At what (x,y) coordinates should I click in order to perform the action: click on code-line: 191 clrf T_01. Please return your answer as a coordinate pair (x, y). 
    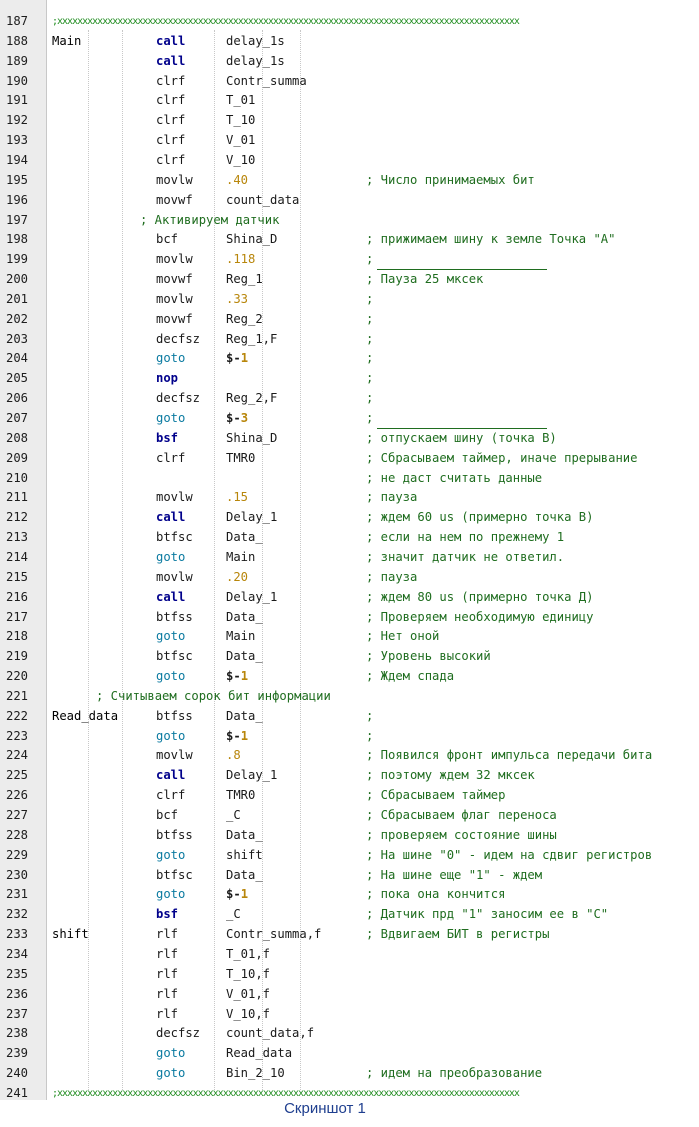
    Looking at the image, I should click on (349, 101).